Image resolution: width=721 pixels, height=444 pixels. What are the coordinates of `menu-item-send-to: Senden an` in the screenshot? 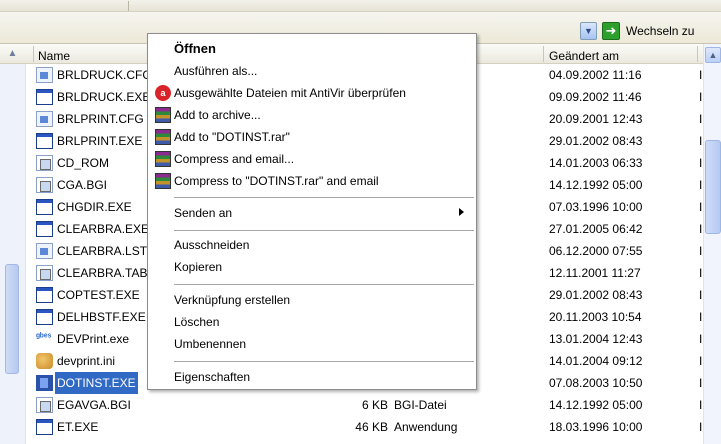 It's located at (312, 213).